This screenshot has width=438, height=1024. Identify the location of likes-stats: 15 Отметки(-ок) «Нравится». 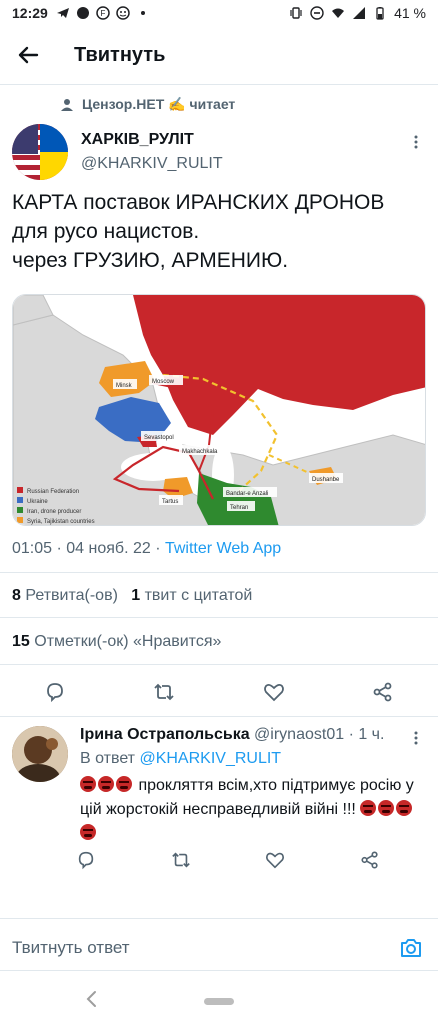
(116, 642).